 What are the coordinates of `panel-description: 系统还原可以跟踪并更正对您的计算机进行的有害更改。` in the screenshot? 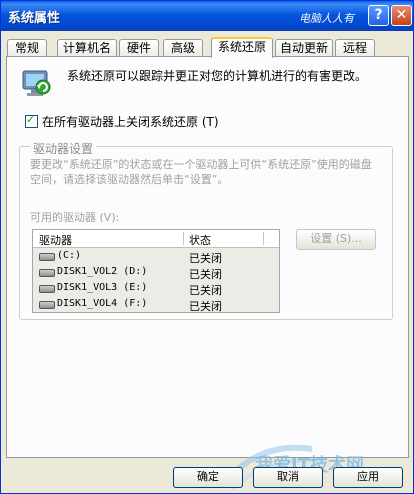 It's located at (217, 76).